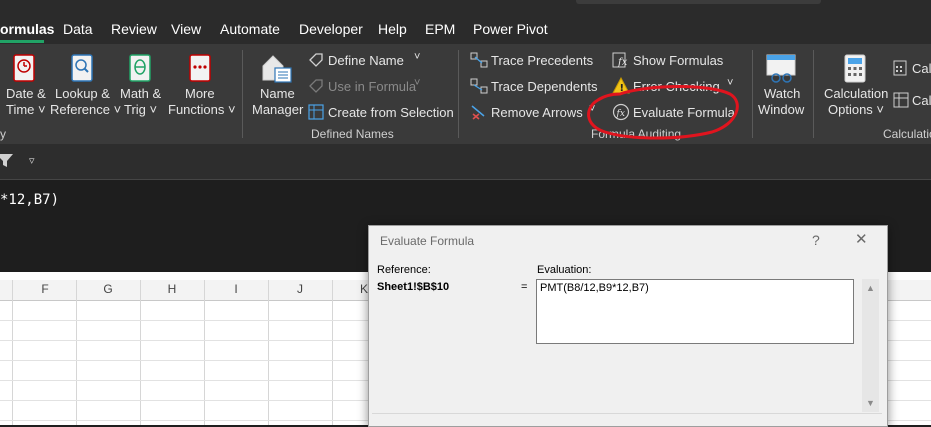 The width and height of the screenshot is (931, 427). Describe the element at coordinates (855, 68) in the screenshot. I see `calculator-icon` at that location.